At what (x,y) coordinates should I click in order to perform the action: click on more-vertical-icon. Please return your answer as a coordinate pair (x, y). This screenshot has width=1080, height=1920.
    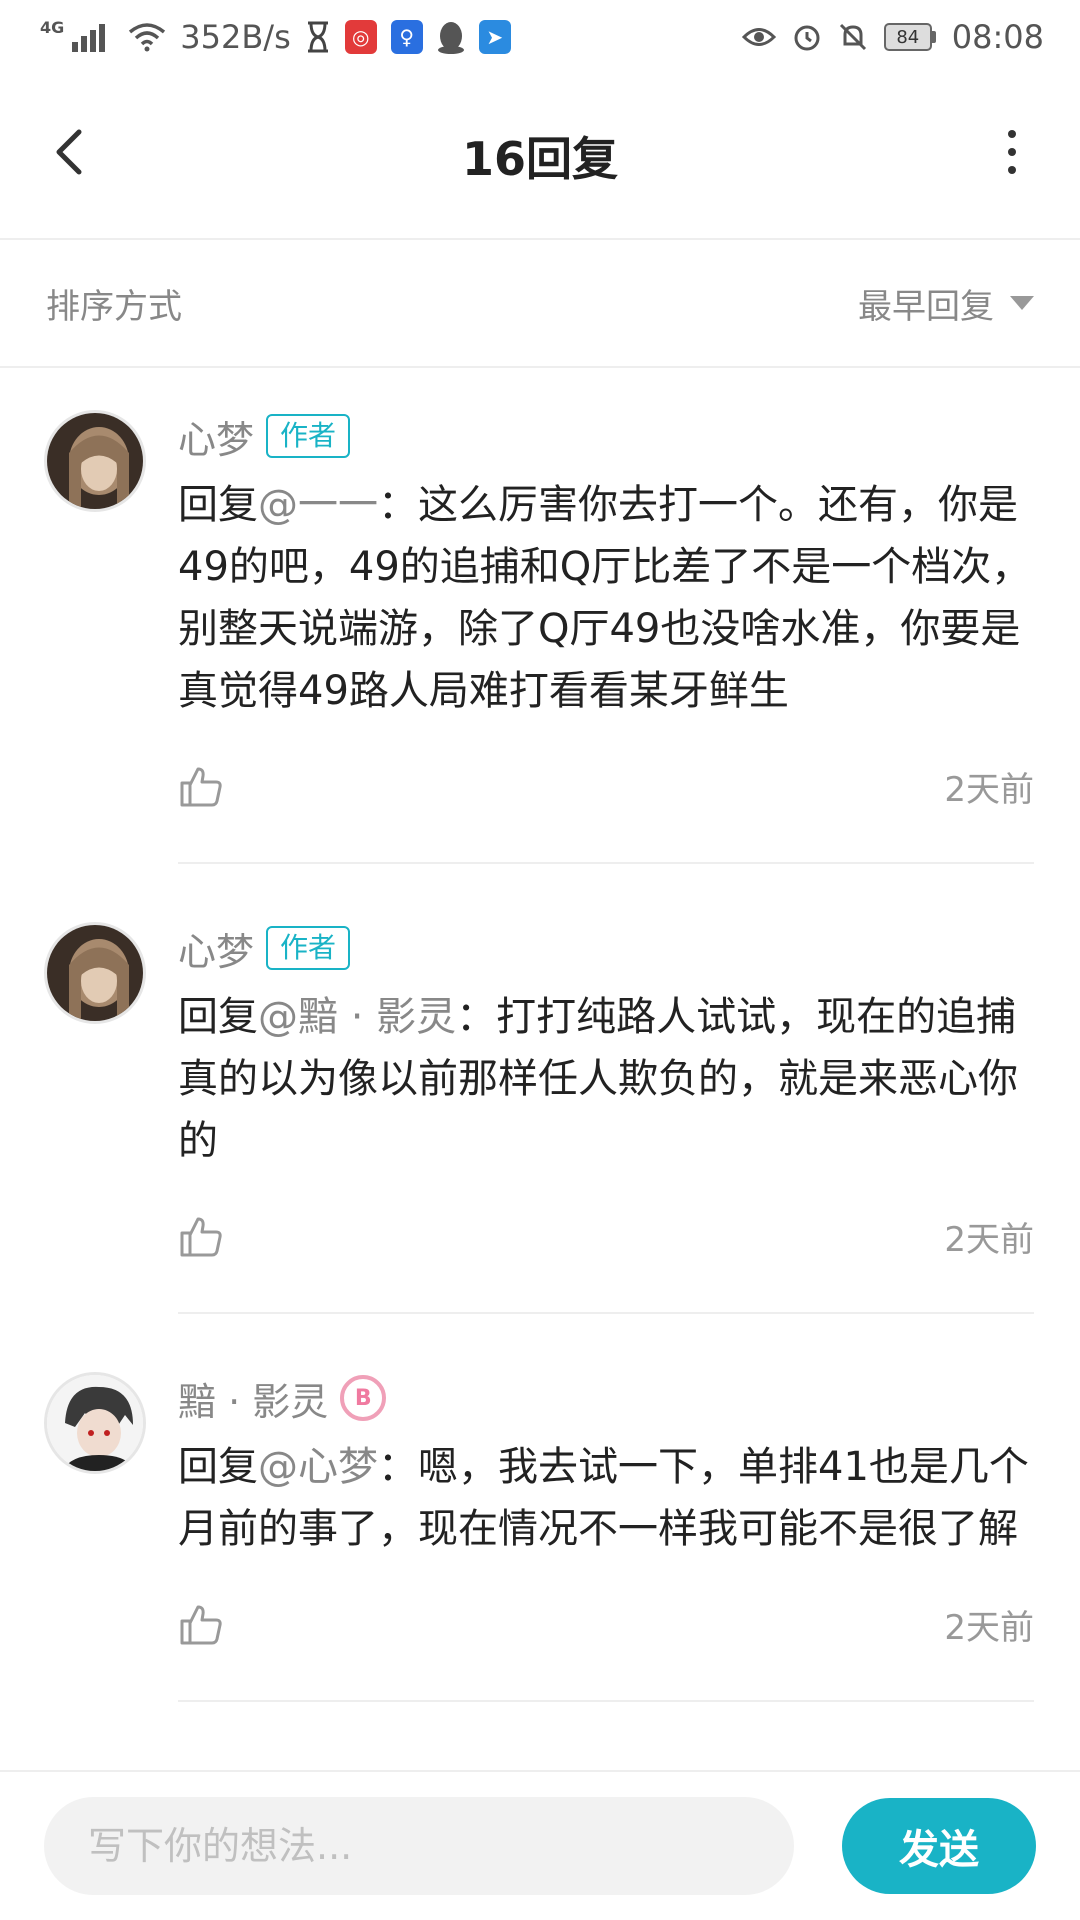
    Looking at the image, I should click on (1012, 134).